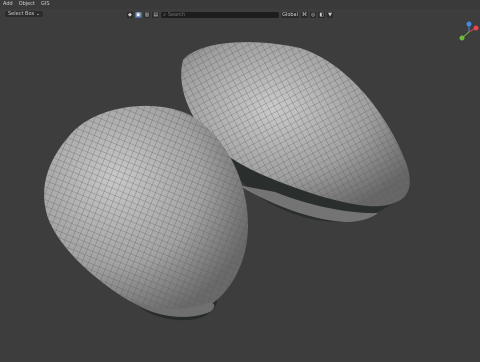 This screenshot has width=480, height=362. Describe the element at coordinates (313, 14) in the screenshot. I see `proportional-edit-icon: ◎` at that location.